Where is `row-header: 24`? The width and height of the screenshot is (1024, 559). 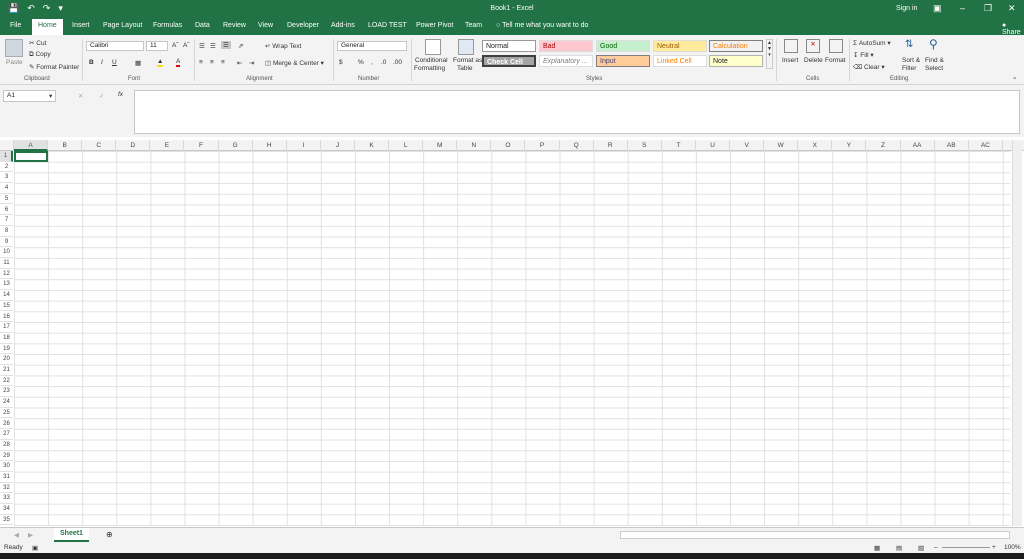 row-header: 24 is located at coordinates (6, 402).